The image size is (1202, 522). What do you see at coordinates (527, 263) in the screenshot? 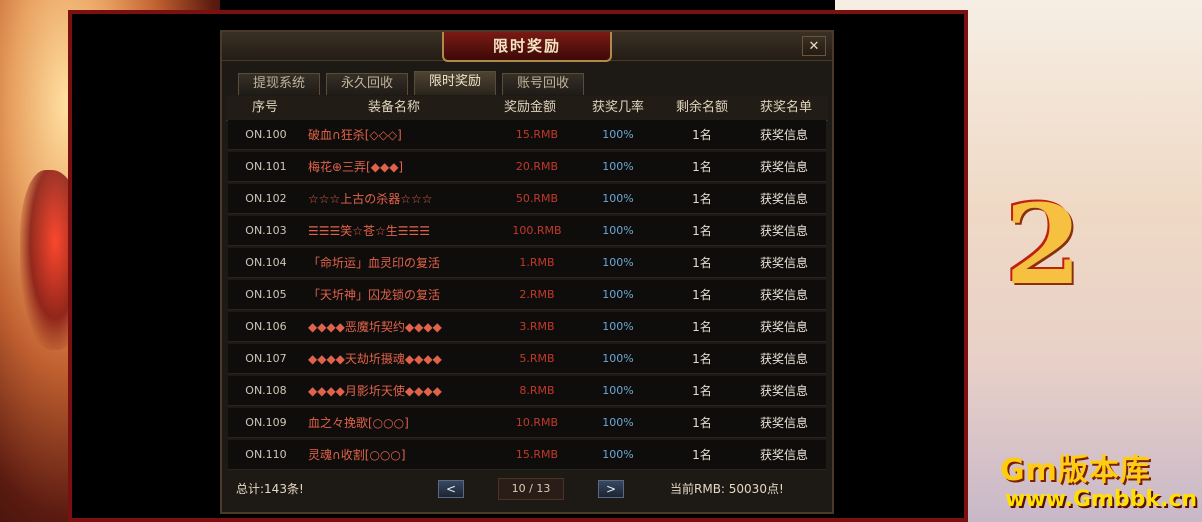
I see `table-row: ON.104 「命圻运」血灵印の复活 1.RMB 100% 1名 获奖信息` at bounding box center [527, 263].